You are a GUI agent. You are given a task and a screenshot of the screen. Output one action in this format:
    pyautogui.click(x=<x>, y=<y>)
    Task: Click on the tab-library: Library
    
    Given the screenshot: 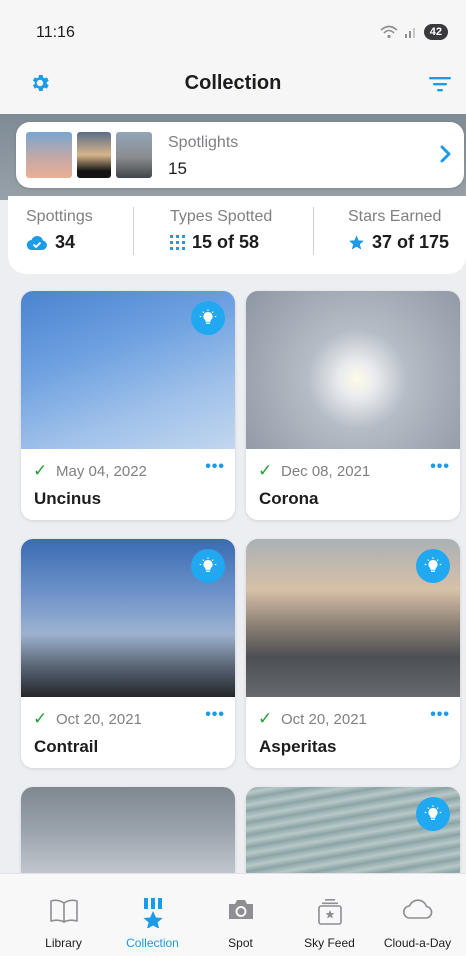 What is the action you would take?
    pyautogui.click(x=63, y=915)
    